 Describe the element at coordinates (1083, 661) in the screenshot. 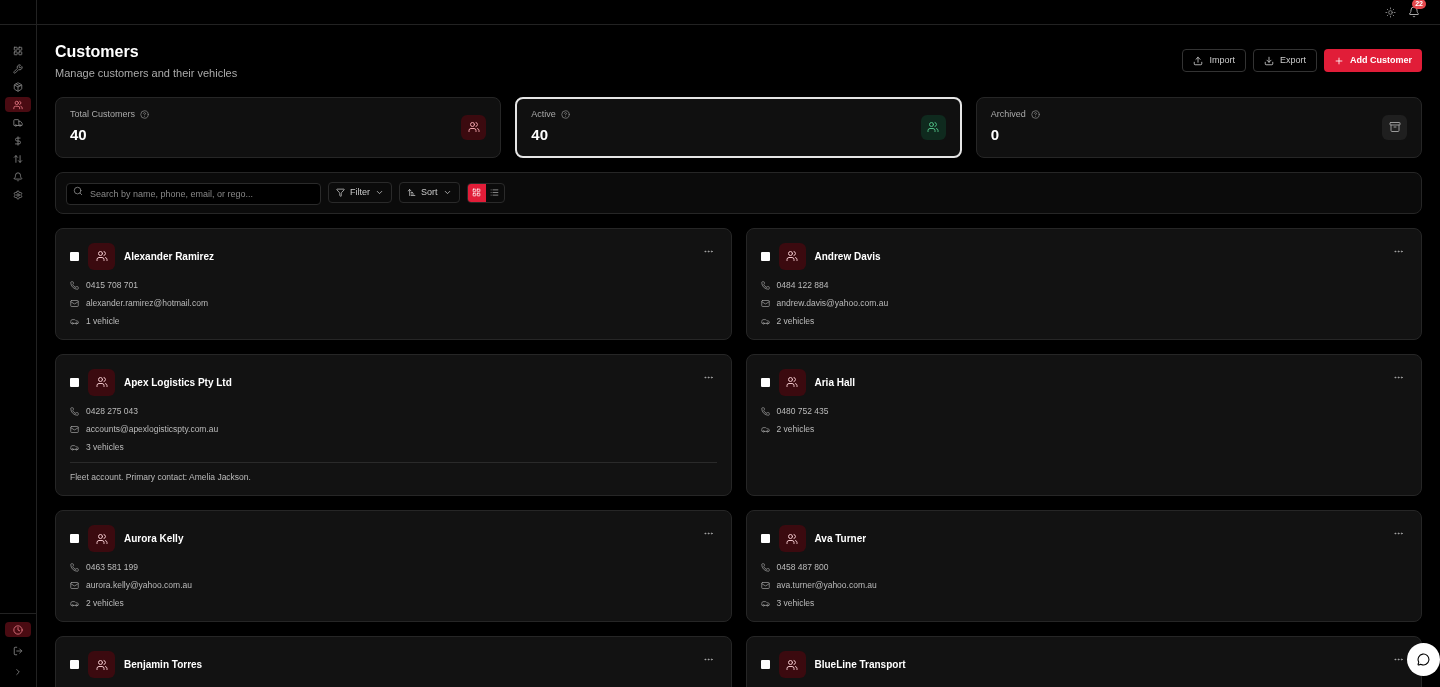

I see `customer-card: BlueLine Transport` at that location.